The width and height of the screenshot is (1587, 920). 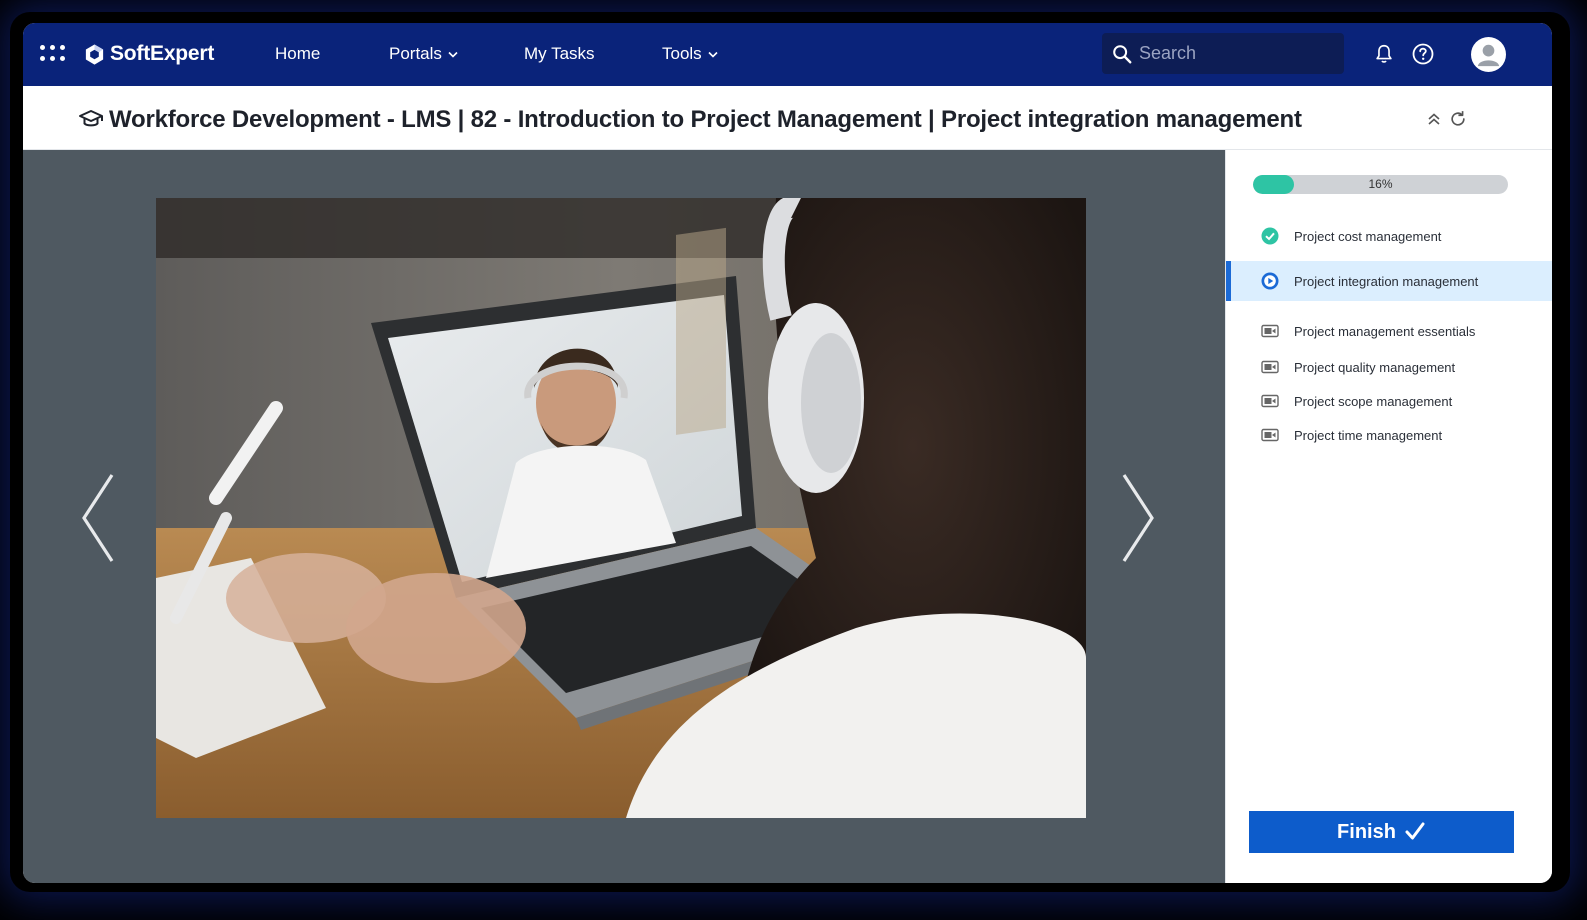 I want to click on finish-button-label: Finish, so click(x=1366, y=831).